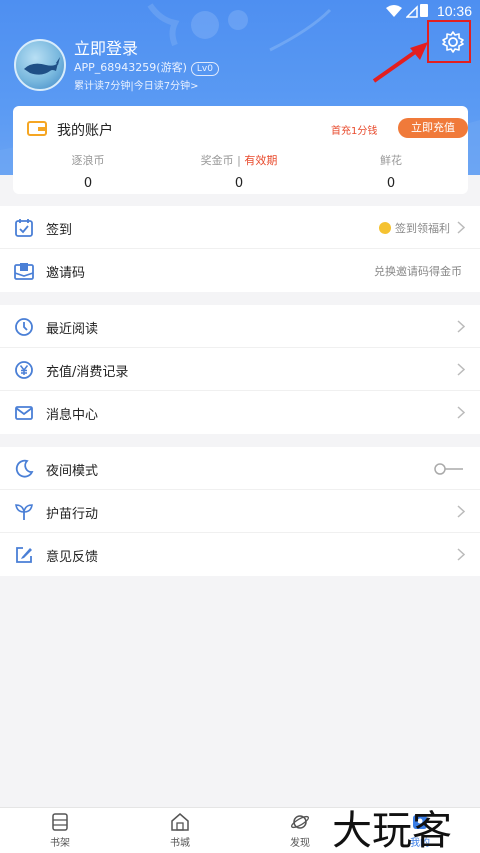  I want to click on store-icon, so click(180, 822).